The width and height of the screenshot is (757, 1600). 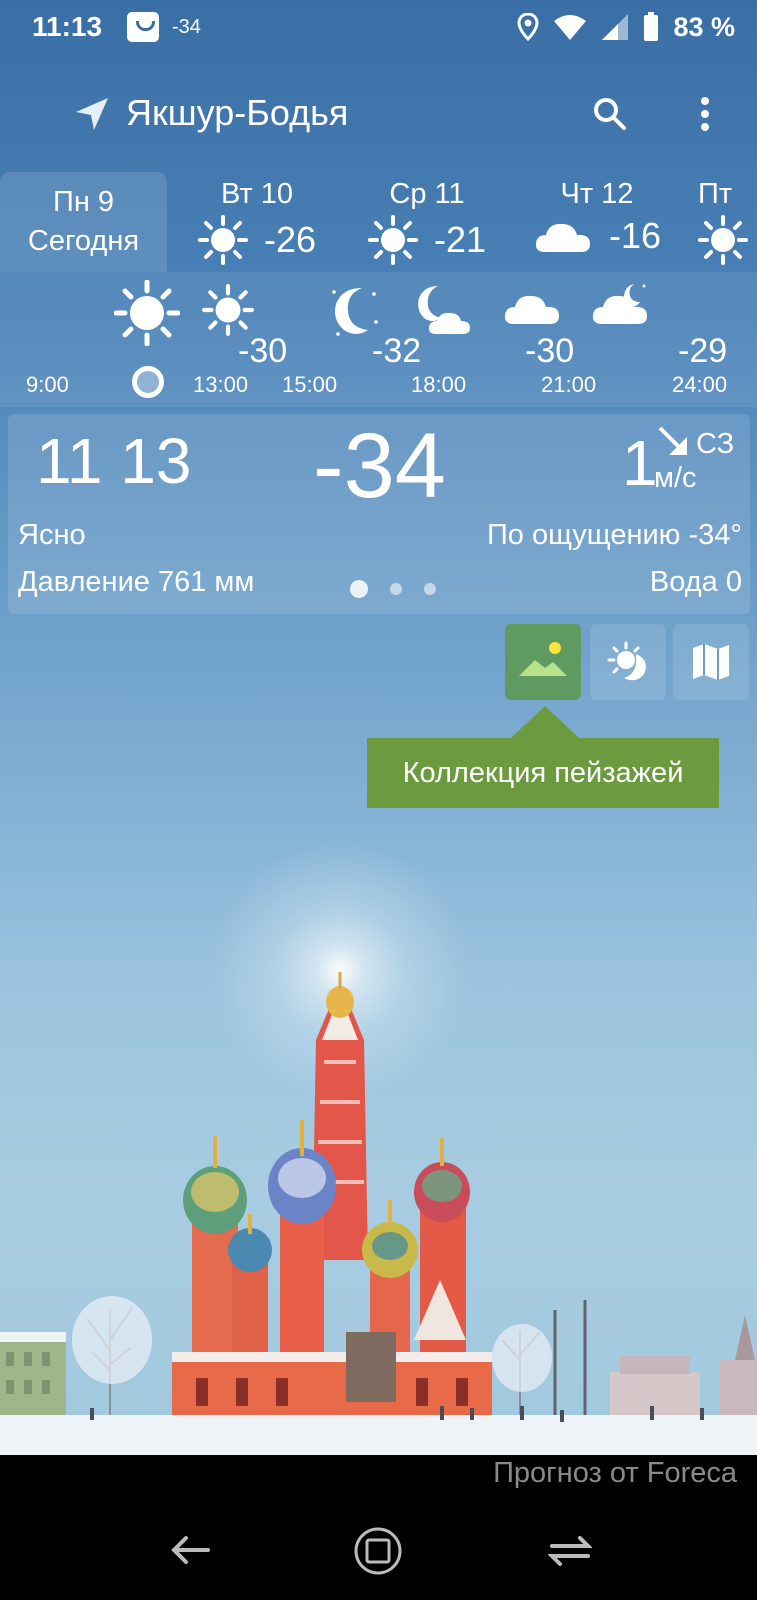 I want to click on app-bar: Якшур-Бодья, so click(x=378, y=114).